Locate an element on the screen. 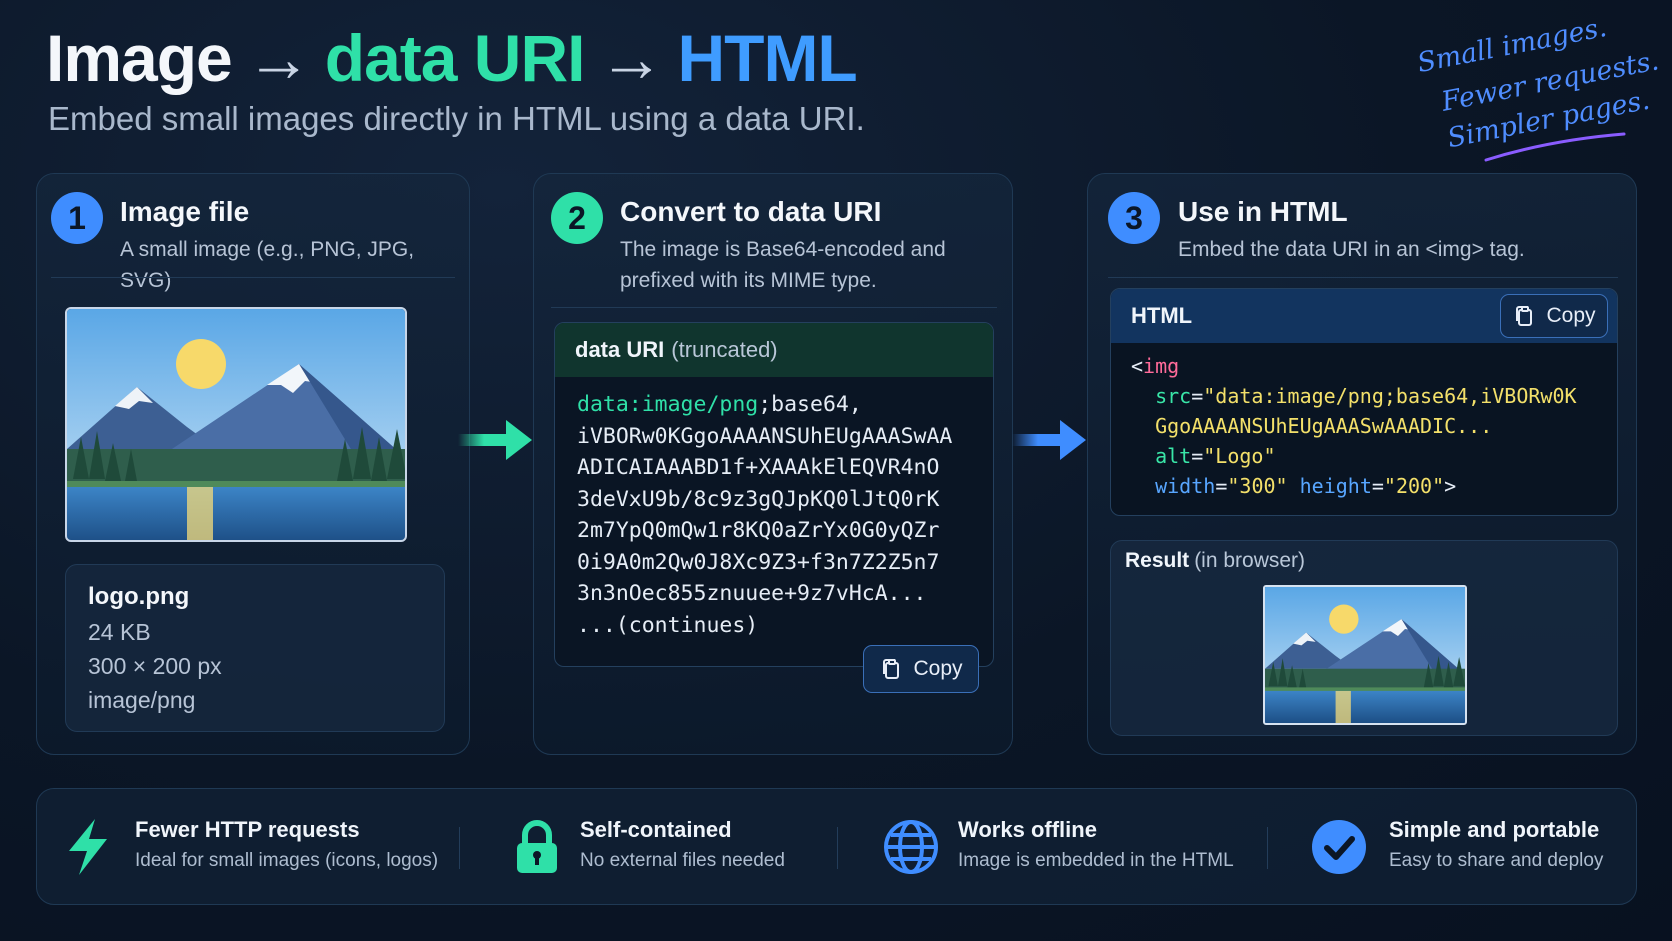  result-label-note: (in browser) is located at coordinates (1250, 560).